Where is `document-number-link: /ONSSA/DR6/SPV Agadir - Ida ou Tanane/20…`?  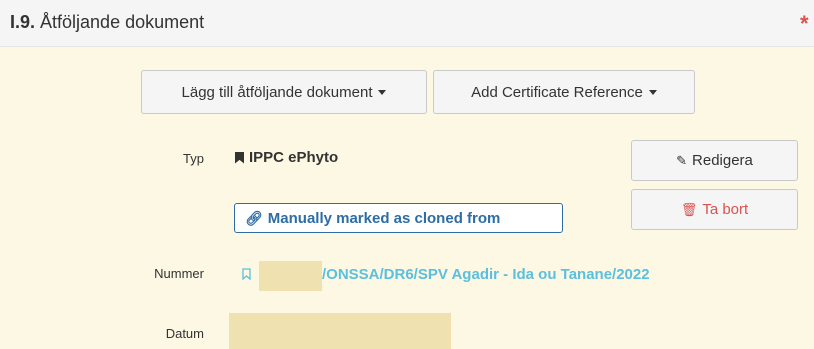 document-number-link: /ONSSA/DR6/SPV Agadir - Ida ou Tanane/20… is located at coordinates (486, 274).